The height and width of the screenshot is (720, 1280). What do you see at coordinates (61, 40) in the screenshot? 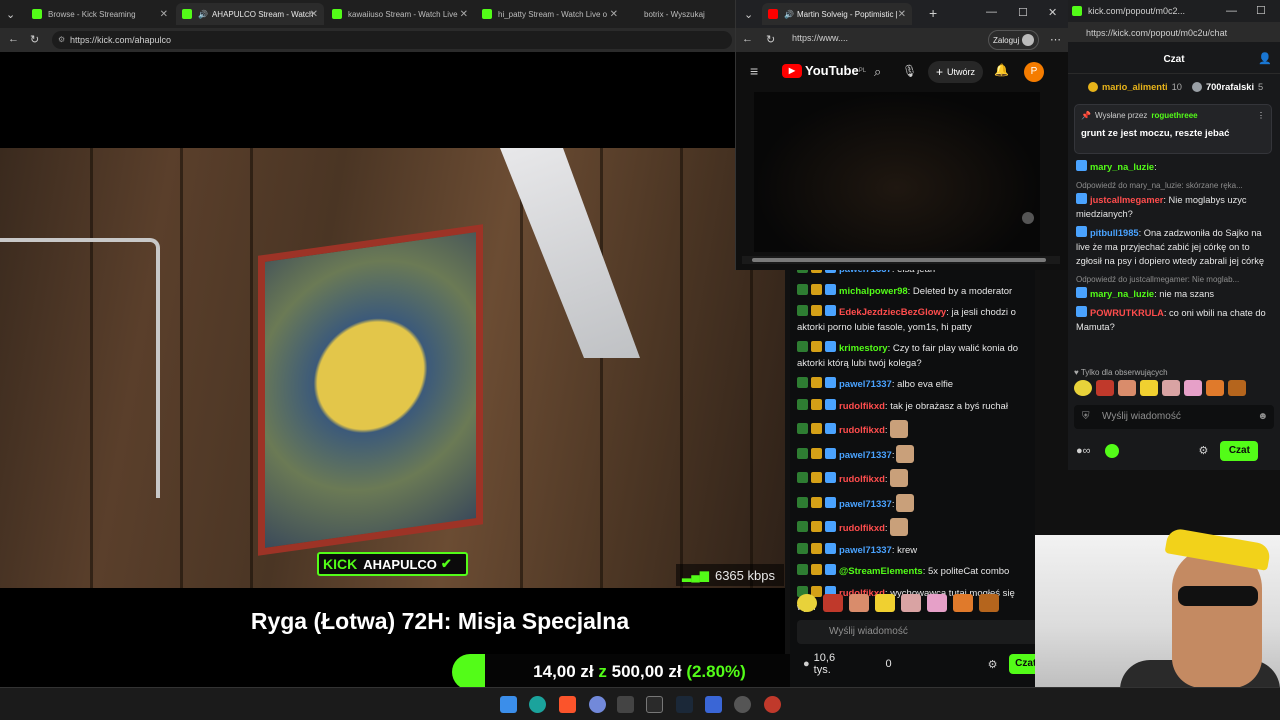
I see `site-info-icon: ⚙` at bounding box center [61, 40].